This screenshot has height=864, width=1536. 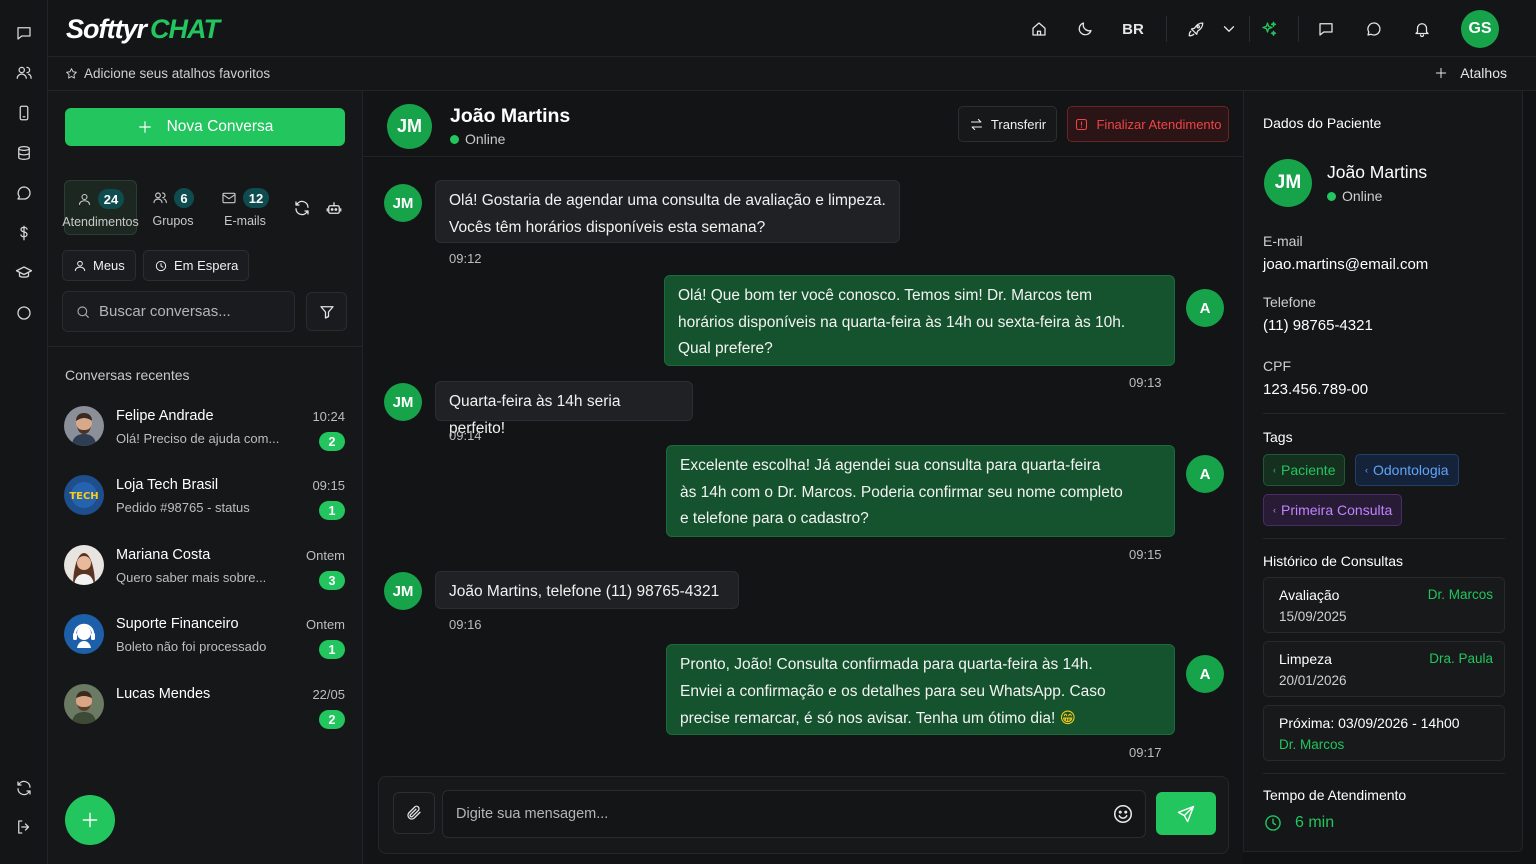 What do you see at coordinates (1333, 510) in the screenshot?
I see `tag-chip: ‹ Primeira Consulta` at bounding box center [1333, 510].